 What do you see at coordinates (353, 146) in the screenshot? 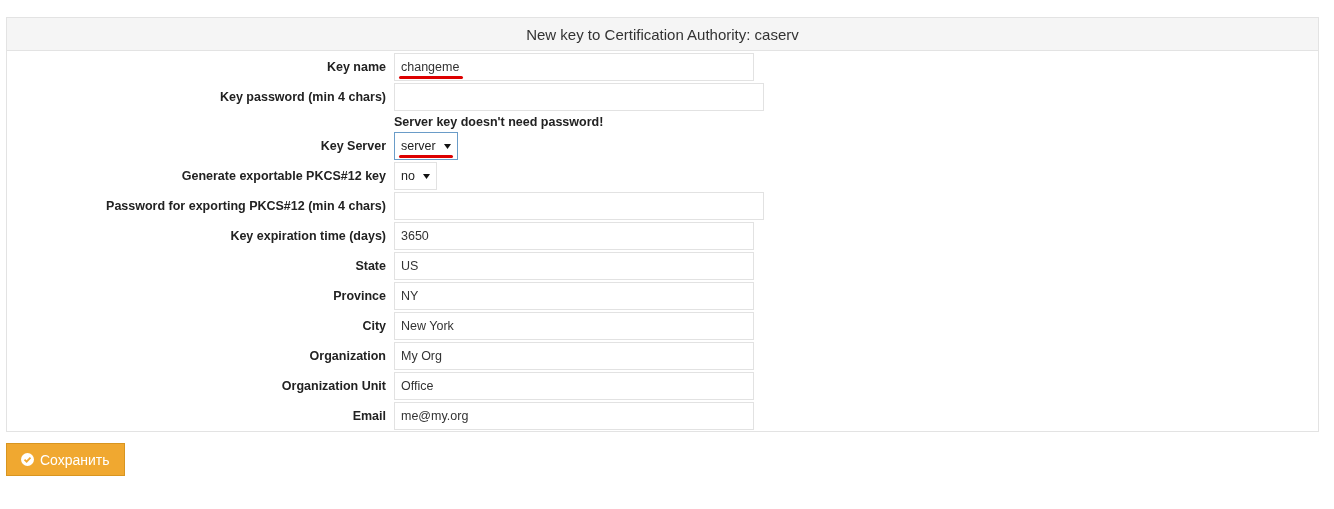
I see `field-label: Key Server` at bounding box center [353, 146].